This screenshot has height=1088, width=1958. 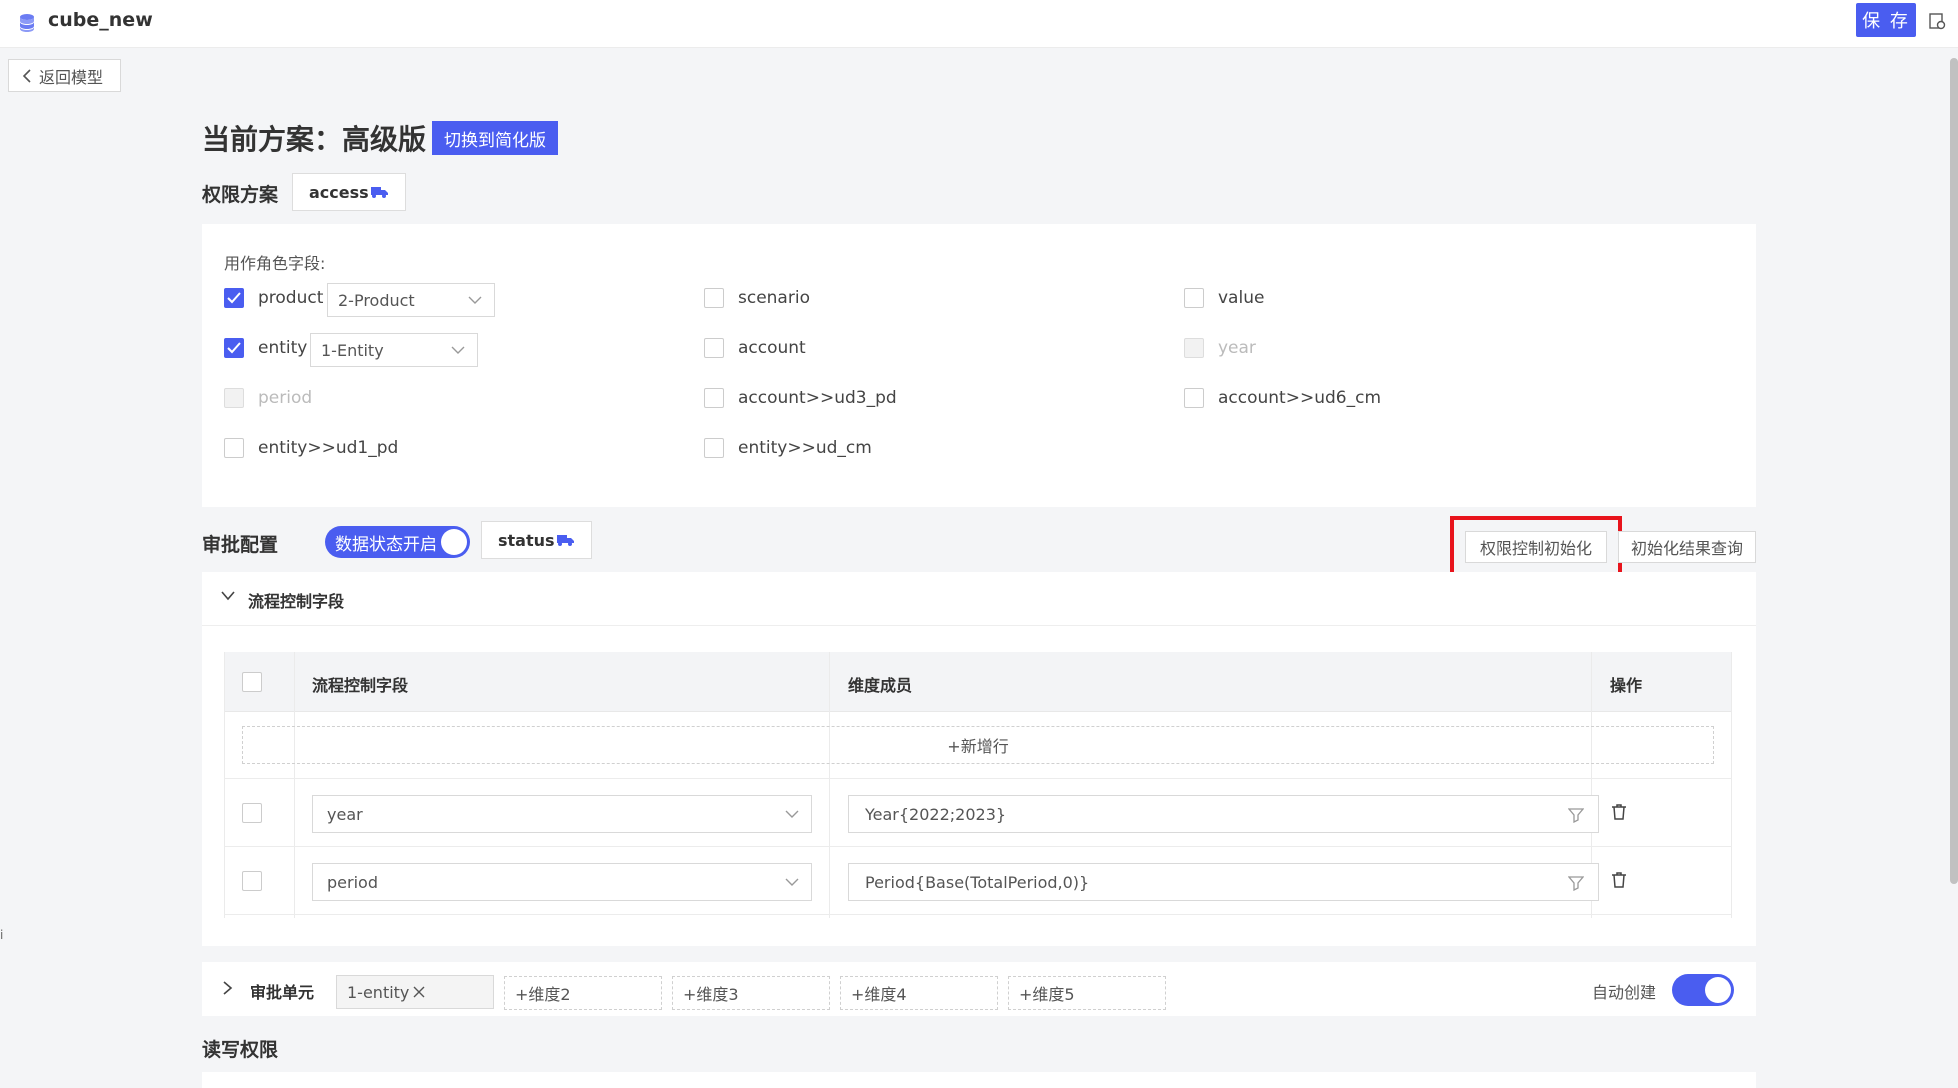 I want to click on column-header-field: 流程控制字段, so click(x=360, y=685).